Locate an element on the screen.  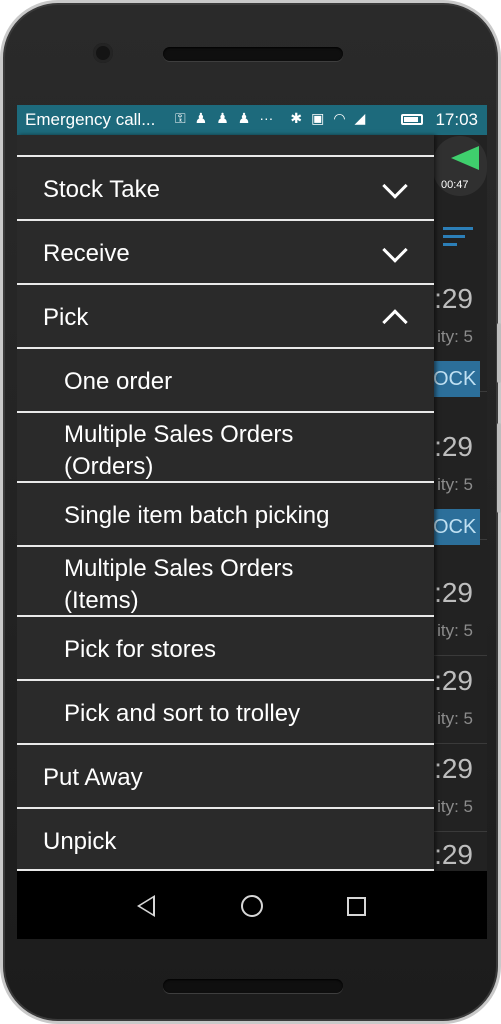
submenu-item-multiple-sales-orders-items: Multiple Sales Orders (Items) is located at coordinates (225, 582).